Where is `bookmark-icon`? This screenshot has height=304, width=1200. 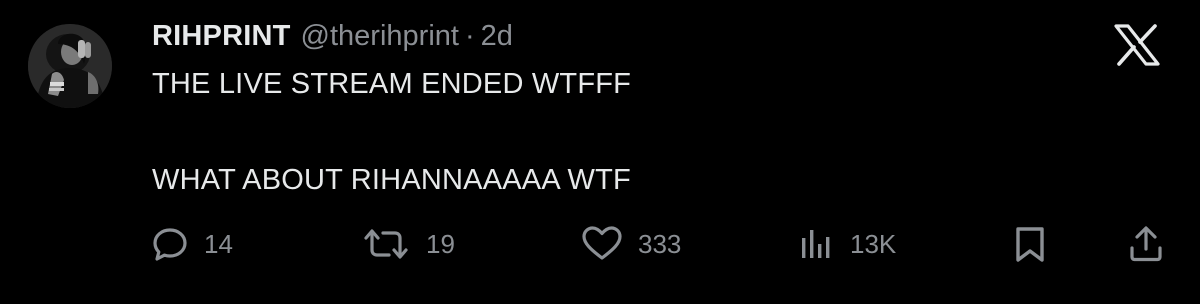
bookmark-icon is located at coordinates (1030, 244).